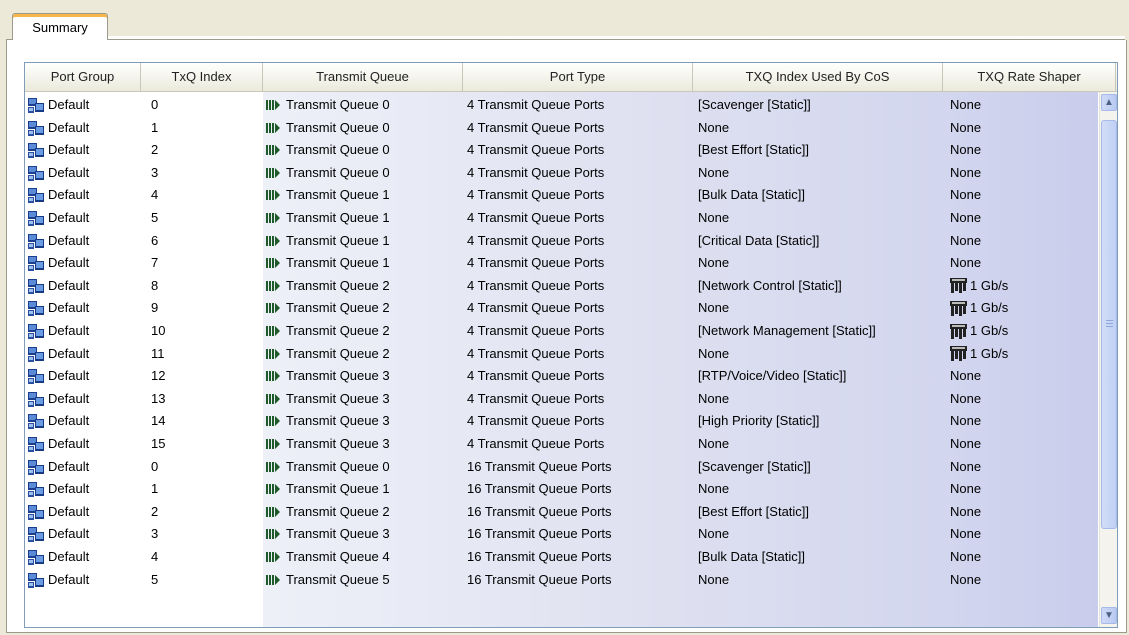 The image size is (1129, 635). What do you see at coordinates (155, 150) in the screenshot?
I see `cell-txq-index: 2` at bounding box center [155, 150].